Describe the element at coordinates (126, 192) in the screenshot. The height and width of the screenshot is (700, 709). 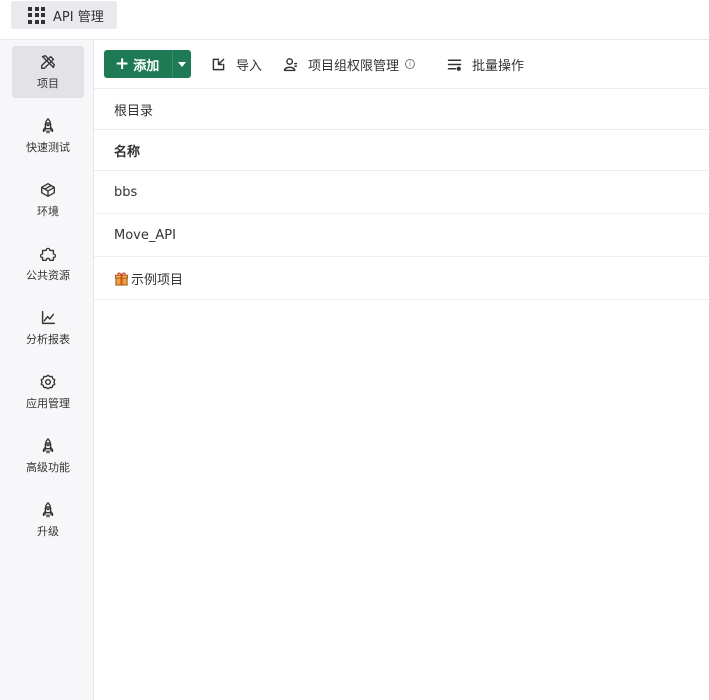
I see `project-name: bbs` at that location.